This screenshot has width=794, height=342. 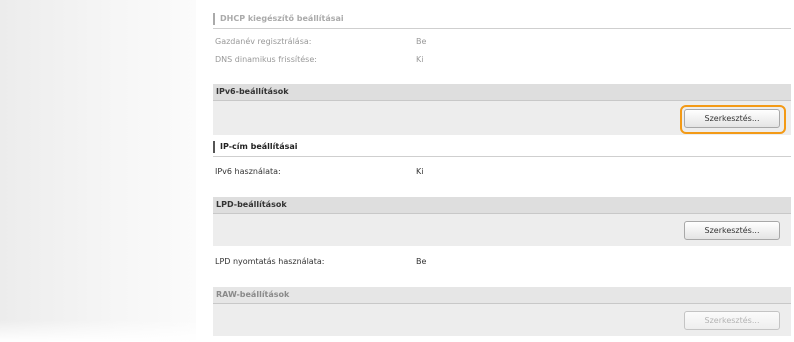 I want to click on dhcp-row-hostname: Gazdanév regisztrálása: Be, so click(x=502, y=43).